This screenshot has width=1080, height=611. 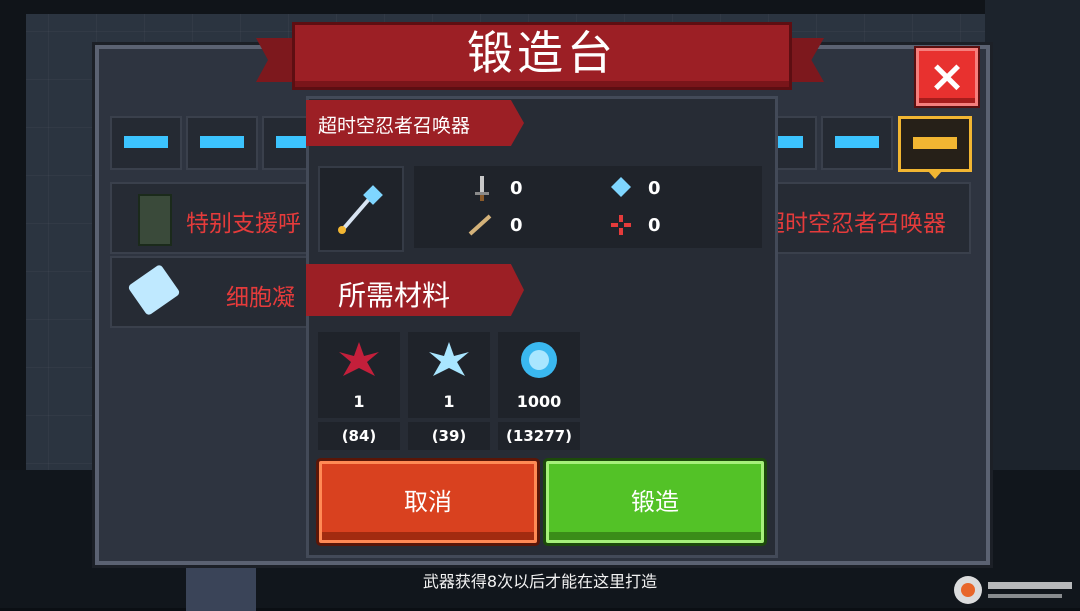 I want to click on tab-weapon-special, so click(x=935, y=147).